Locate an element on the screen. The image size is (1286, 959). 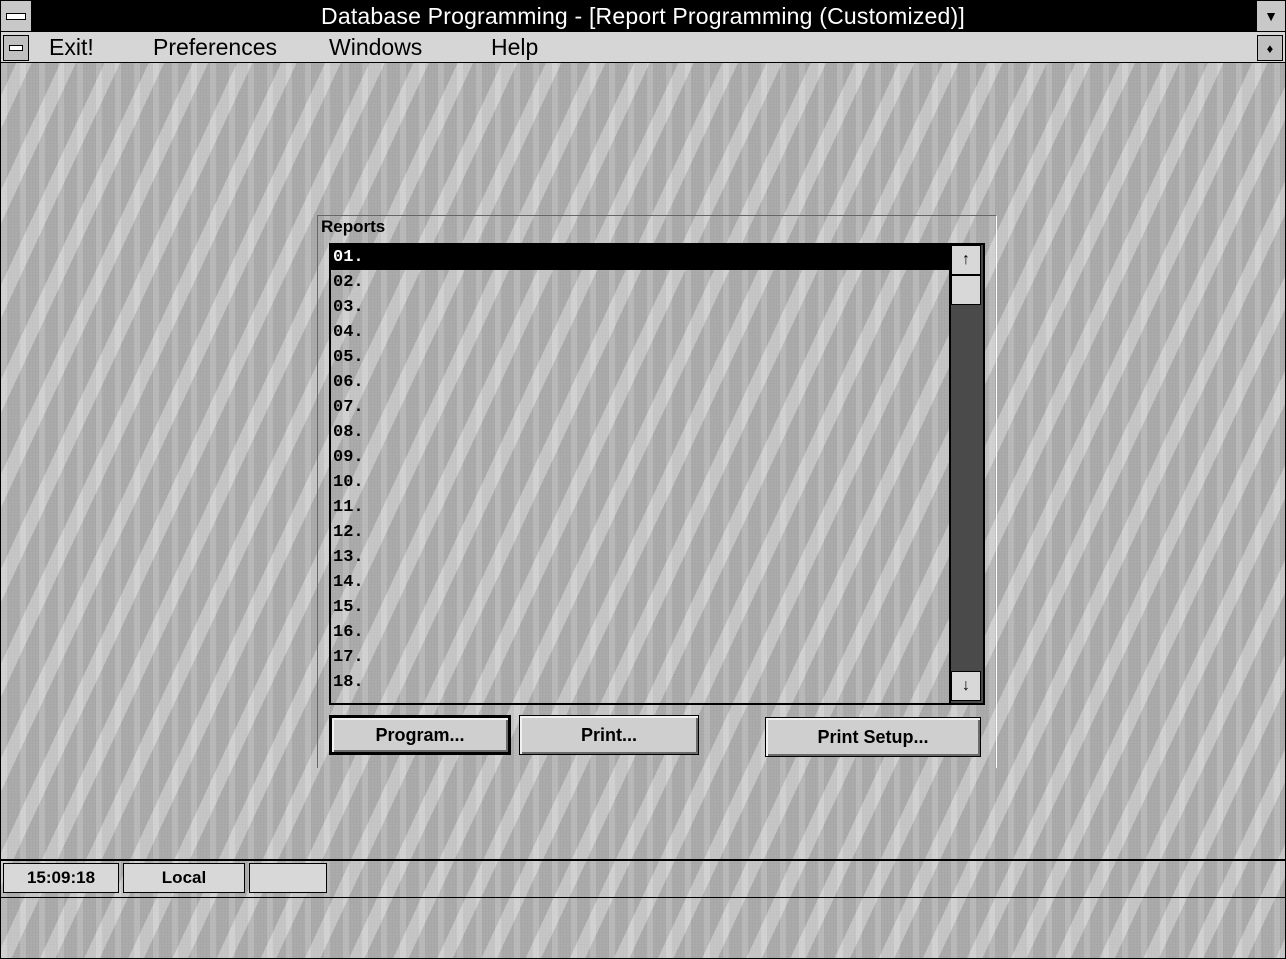
list-item: 13. is located at coordinates (641, 557).